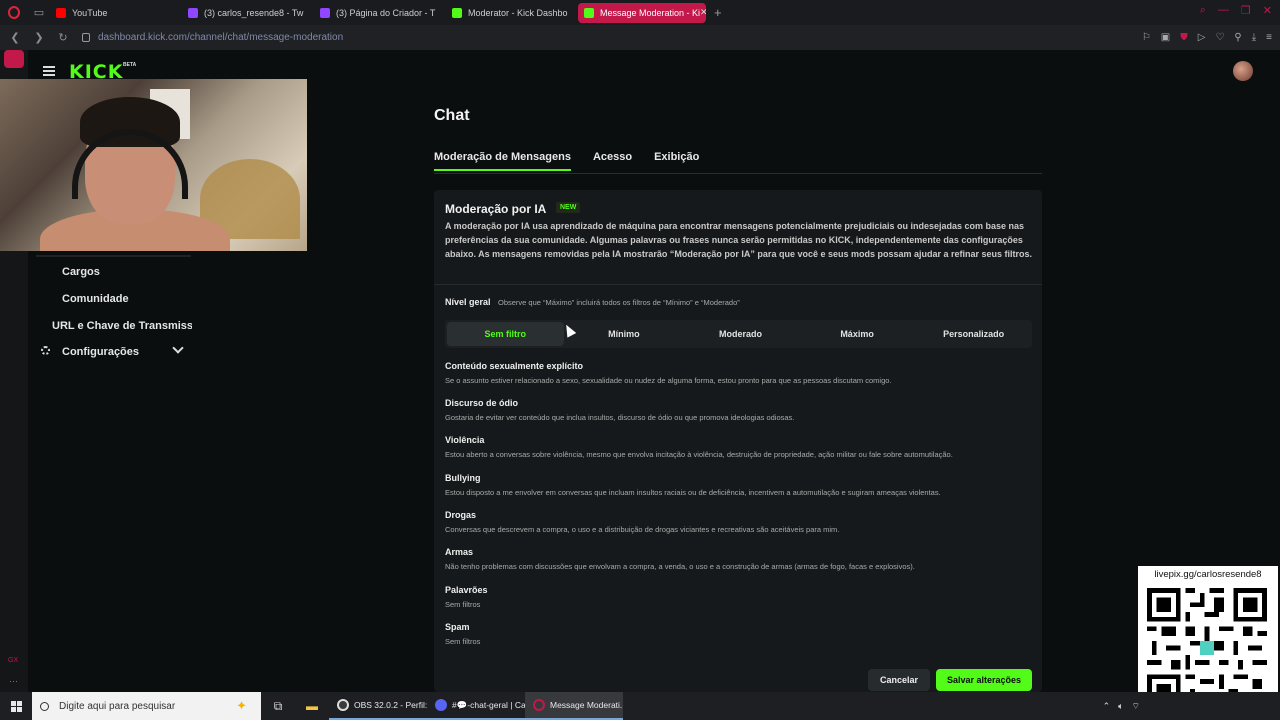  What do you see at coordinates (13, 681) in the screenshot?
I see `more-icon: ···` at bounding box center [13, 681].